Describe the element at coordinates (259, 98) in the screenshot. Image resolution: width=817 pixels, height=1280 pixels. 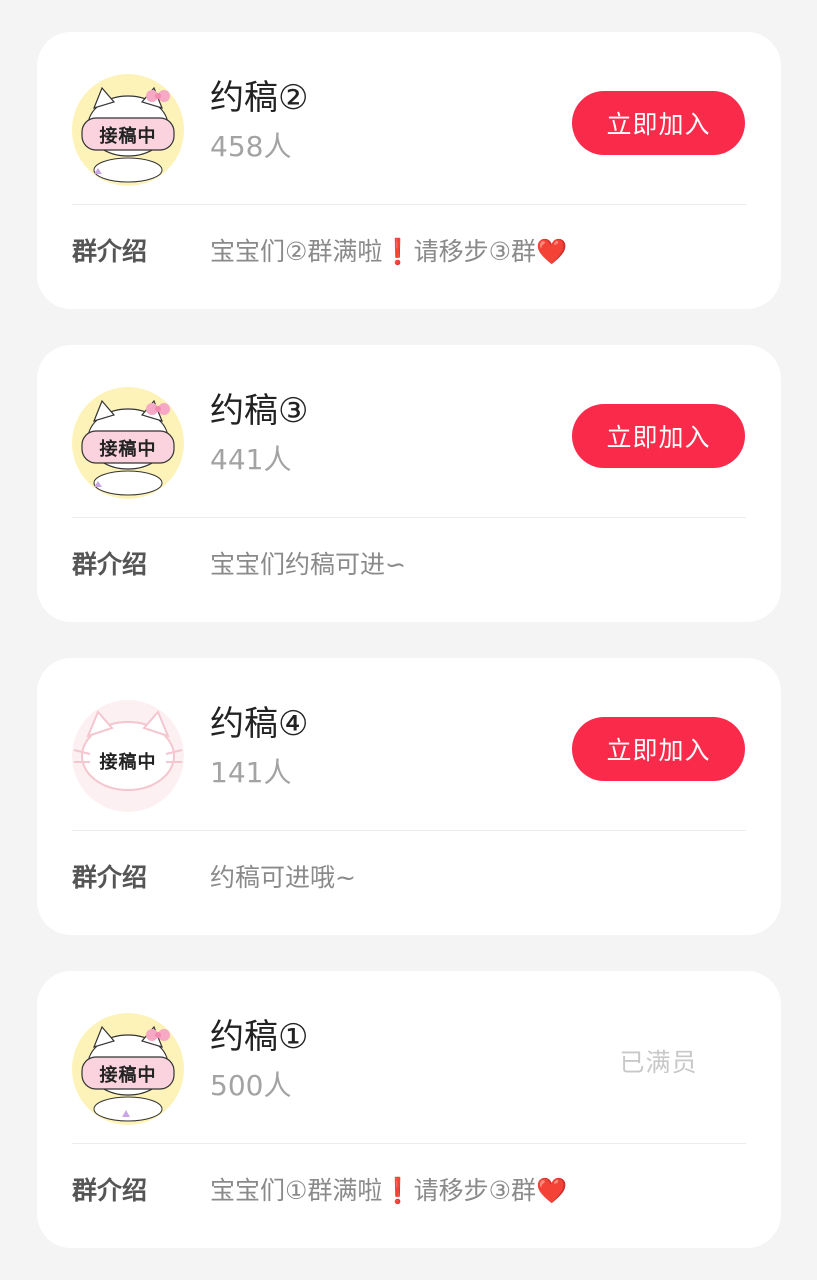
I see `group-name: 约稿②` at that location.